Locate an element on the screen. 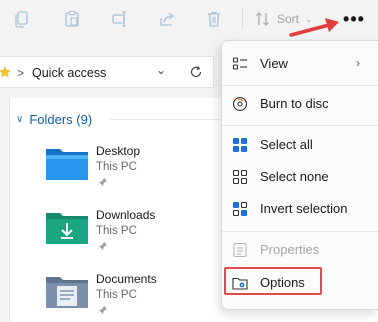  folder-name: Documents is located at coordinates (126, 279).